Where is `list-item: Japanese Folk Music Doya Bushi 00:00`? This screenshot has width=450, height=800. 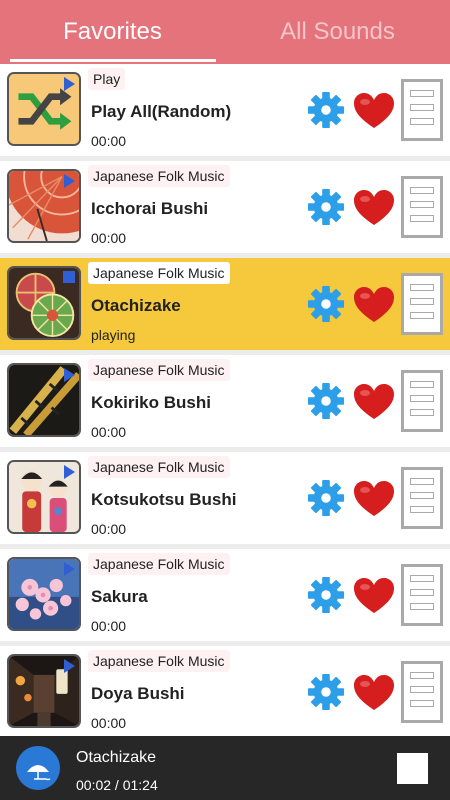 list-item: Japanese Folk Music Doya Bushi 00:00 is located at coordinates (225, 691).